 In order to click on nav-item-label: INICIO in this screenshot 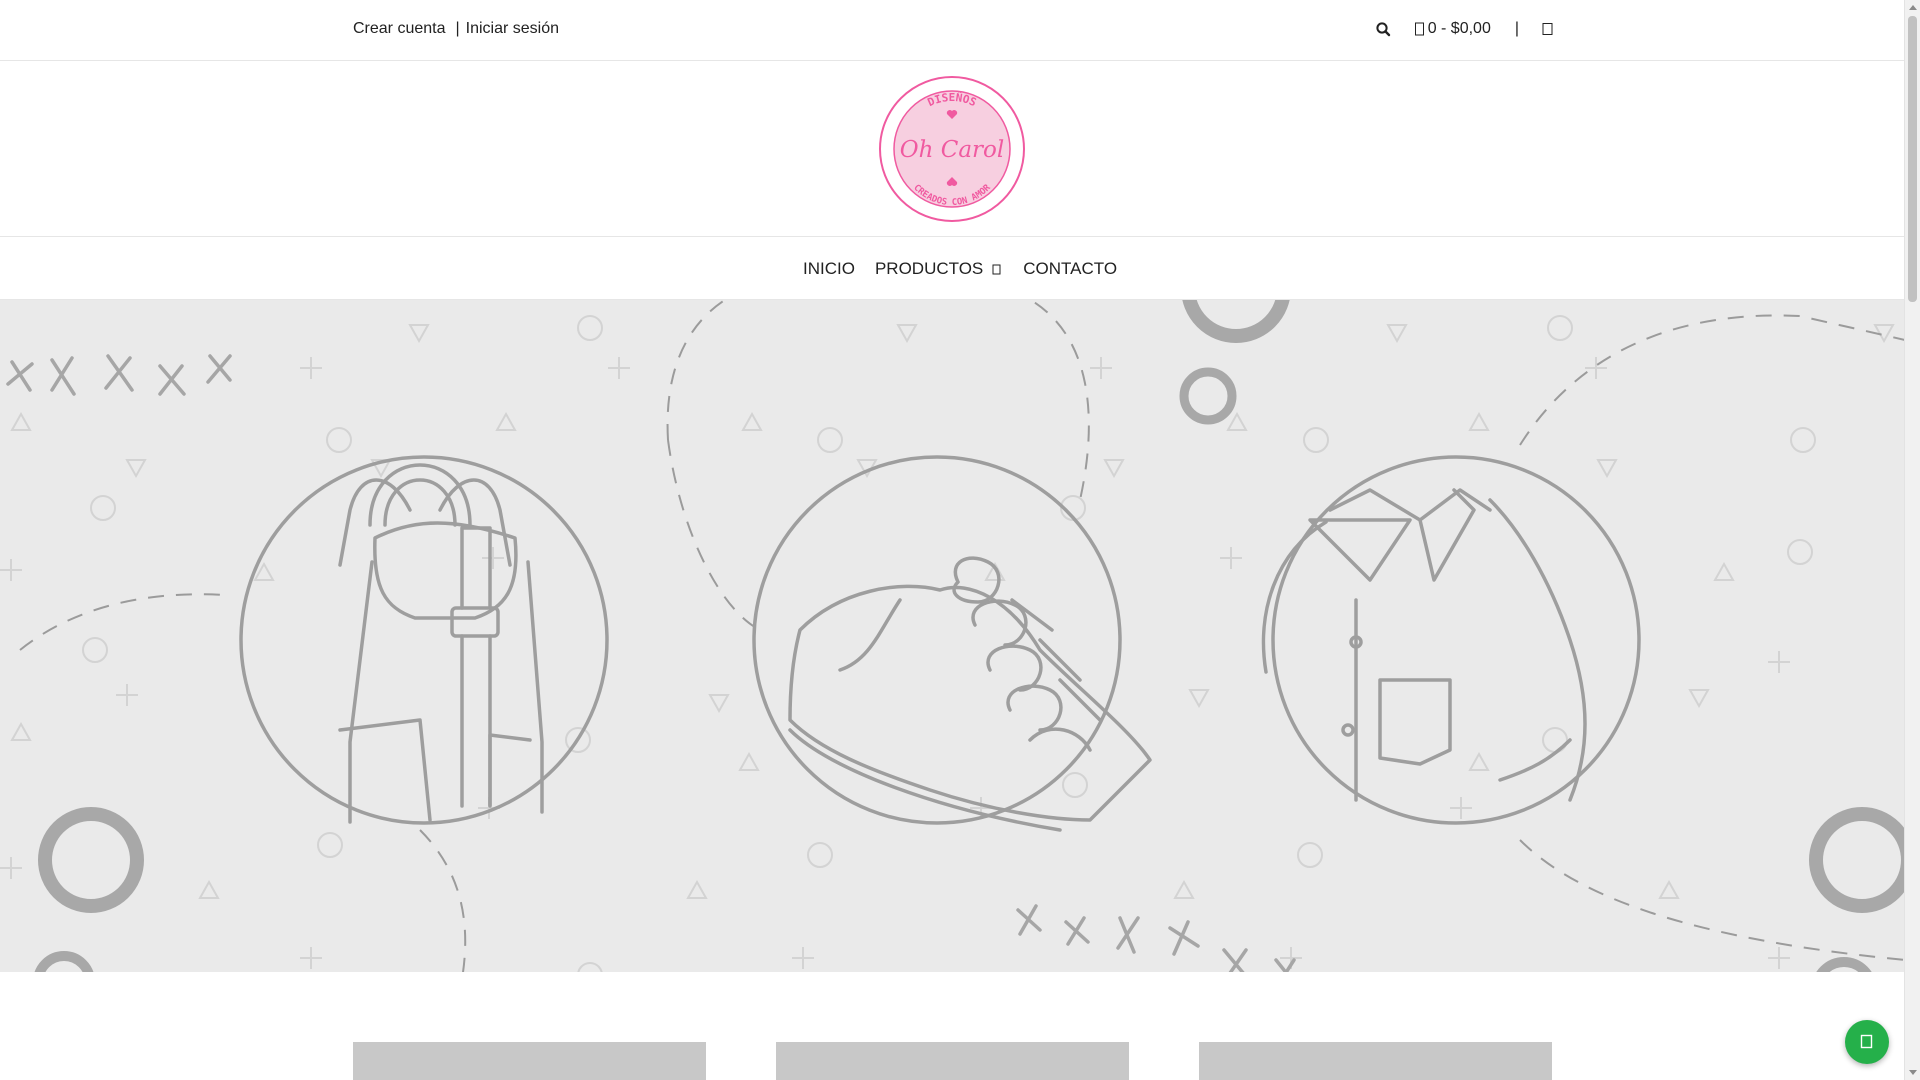, I will do `click(829, 268)`.